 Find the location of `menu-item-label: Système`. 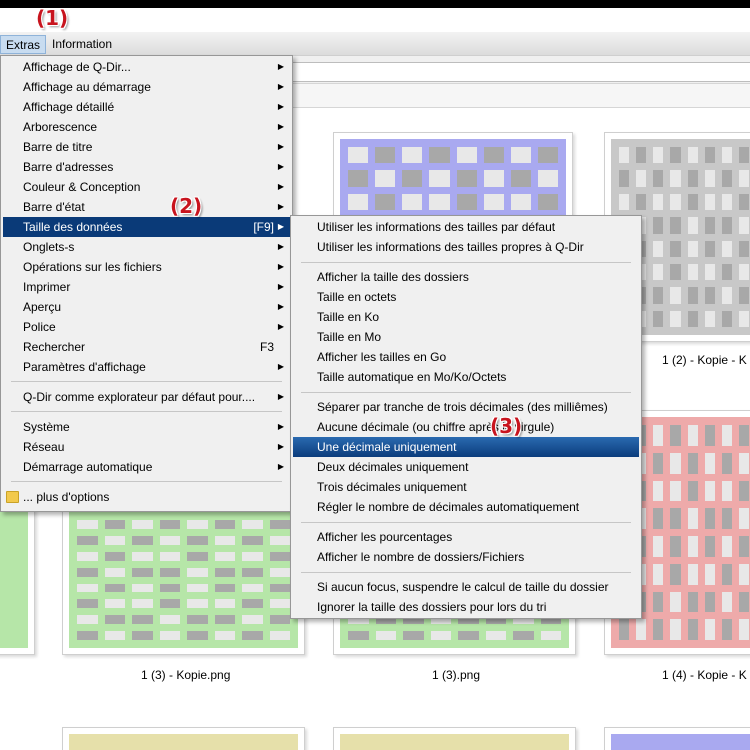

menu-item-label: Système is located at coordinates (46, 427).